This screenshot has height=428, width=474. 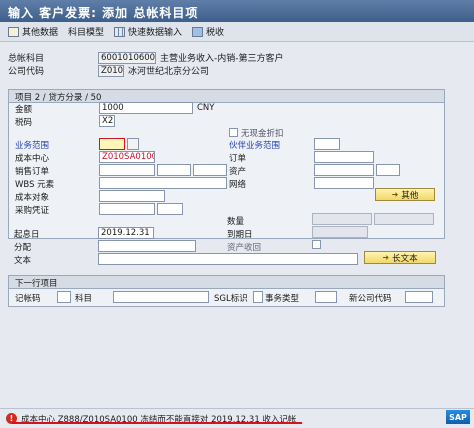 What do you see at coordinates (410, 195) in the screenshot?
I see `more-button-label: 其他` at bounding box center [410, 195].